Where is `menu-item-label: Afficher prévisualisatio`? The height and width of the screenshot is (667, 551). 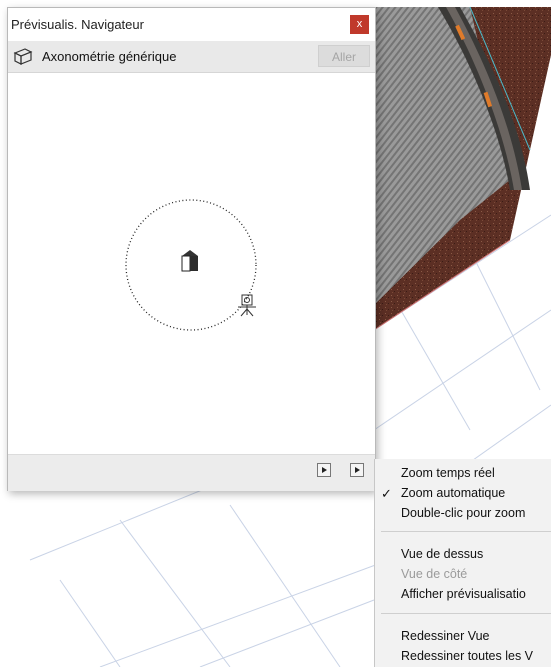 menu-item-label: Afficher prévisualisatio is located at coordinates (463, 594).